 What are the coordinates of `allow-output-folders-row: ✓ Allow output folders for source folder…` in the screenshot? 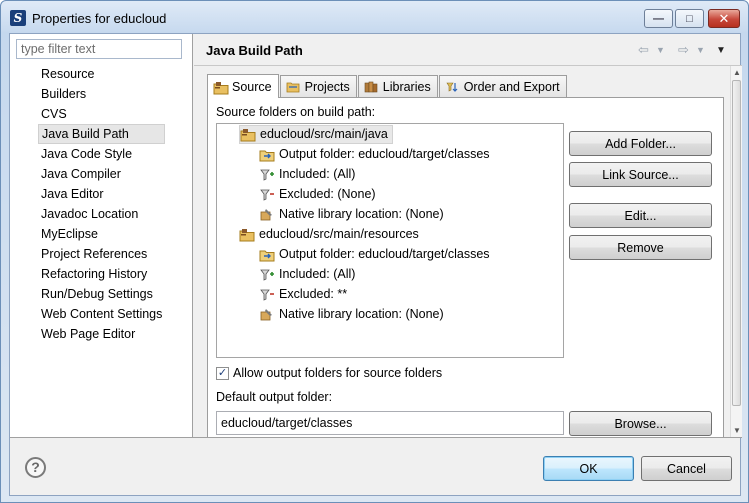 It's located at (329, 373).